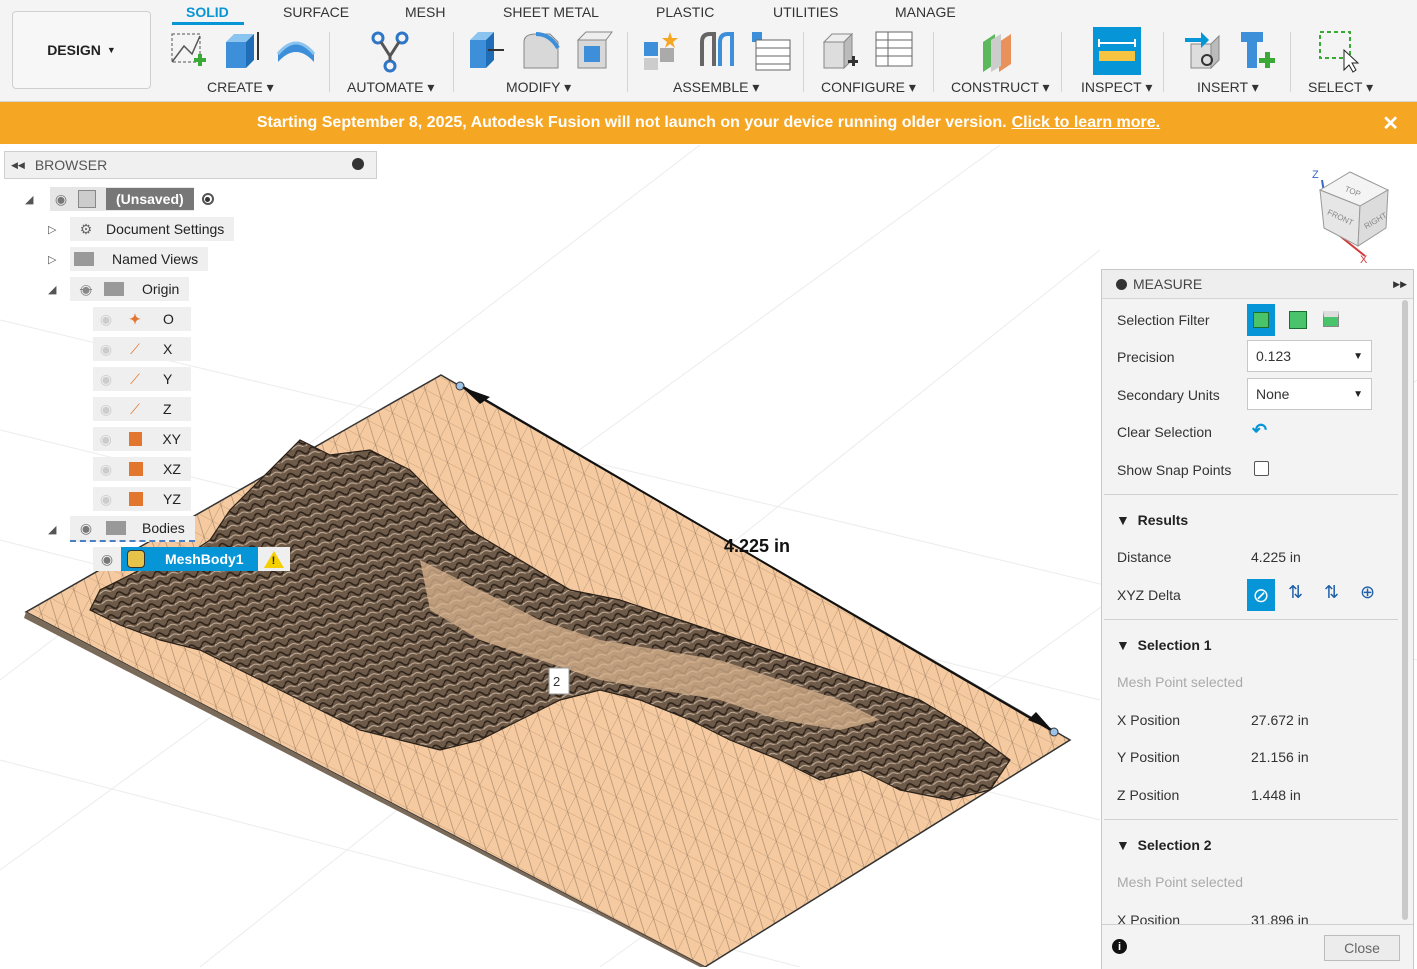 The width and height of the screenshot is (1417, 969). I want to click on construct-plane-icon, so click(999, 51).